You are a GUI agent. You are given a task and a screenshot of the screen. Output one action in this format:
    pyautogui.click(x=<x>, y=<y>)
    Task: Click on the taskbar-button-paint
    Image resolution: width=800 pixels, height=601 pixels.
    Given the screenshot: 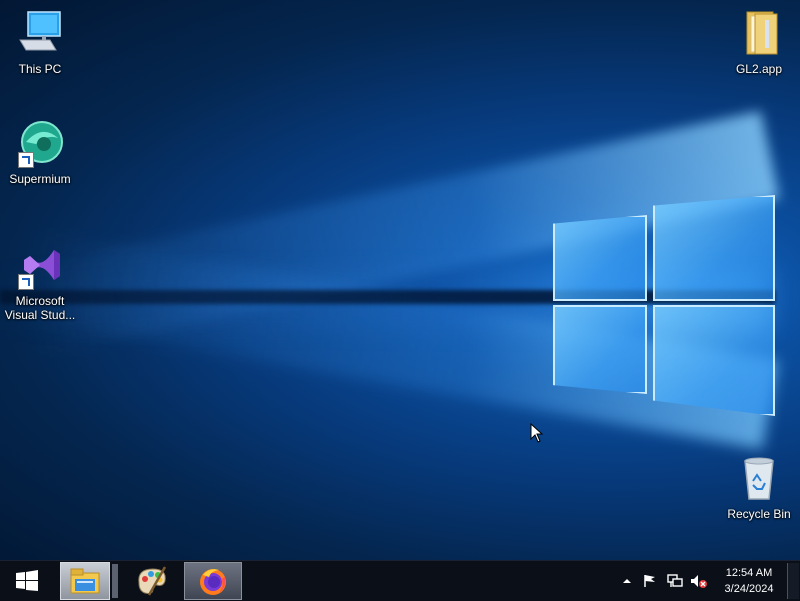 What is the action you would take?
    pyautogui.click(x=152, y=581)
    